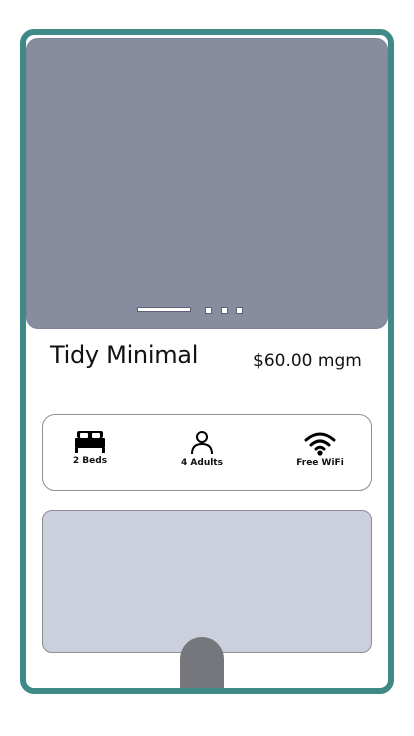 This screenshot has height=736, width=414. What do you see at coordinates (320, 443) in the screenshot?
I see `wifi-icon` at bounding box center [320, 443].